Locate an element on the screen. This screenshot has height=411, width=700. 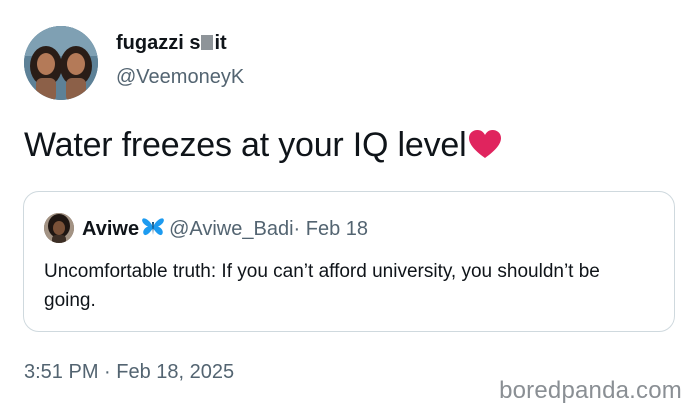
censor-block is located at coordinates (207, 42).